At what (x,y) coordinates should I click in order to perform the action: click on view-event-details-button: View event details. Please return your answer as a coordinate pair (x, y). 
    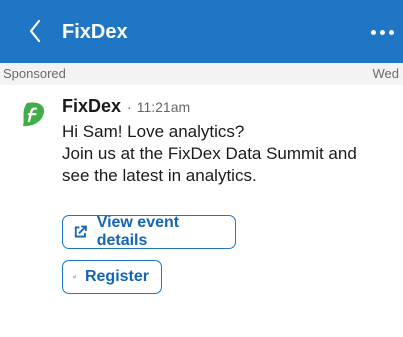
    Looking at the image, I should click on (149, 231).